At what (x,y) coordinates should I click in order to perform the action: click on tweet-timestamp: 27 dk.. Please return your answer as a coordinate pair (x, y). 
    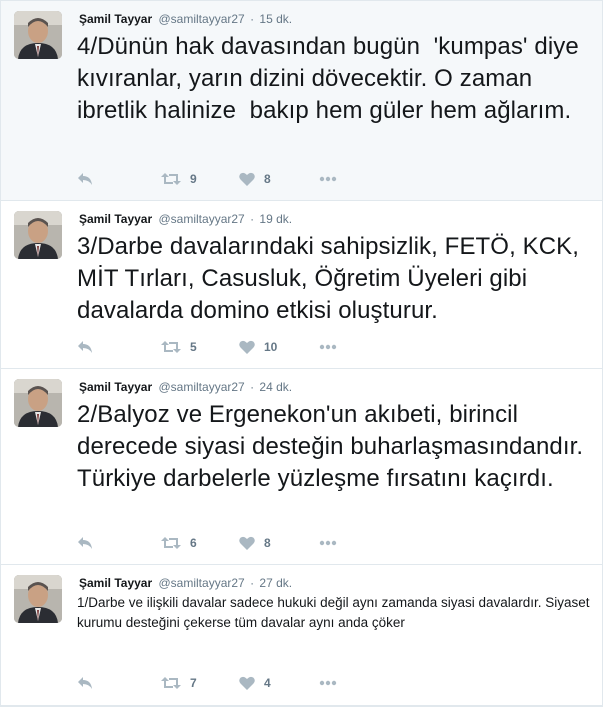
    Looking at the image, I should click on (275, 583).